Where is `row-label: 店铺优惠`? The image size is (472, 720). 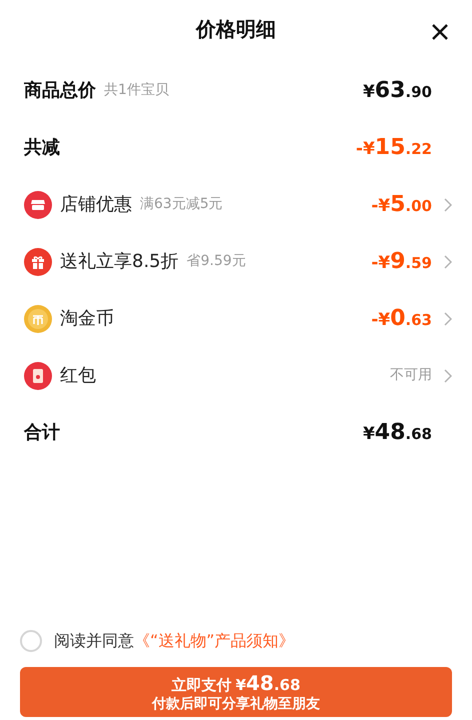 row-label: 店铺优惠 is located at coordinates (96, 205).